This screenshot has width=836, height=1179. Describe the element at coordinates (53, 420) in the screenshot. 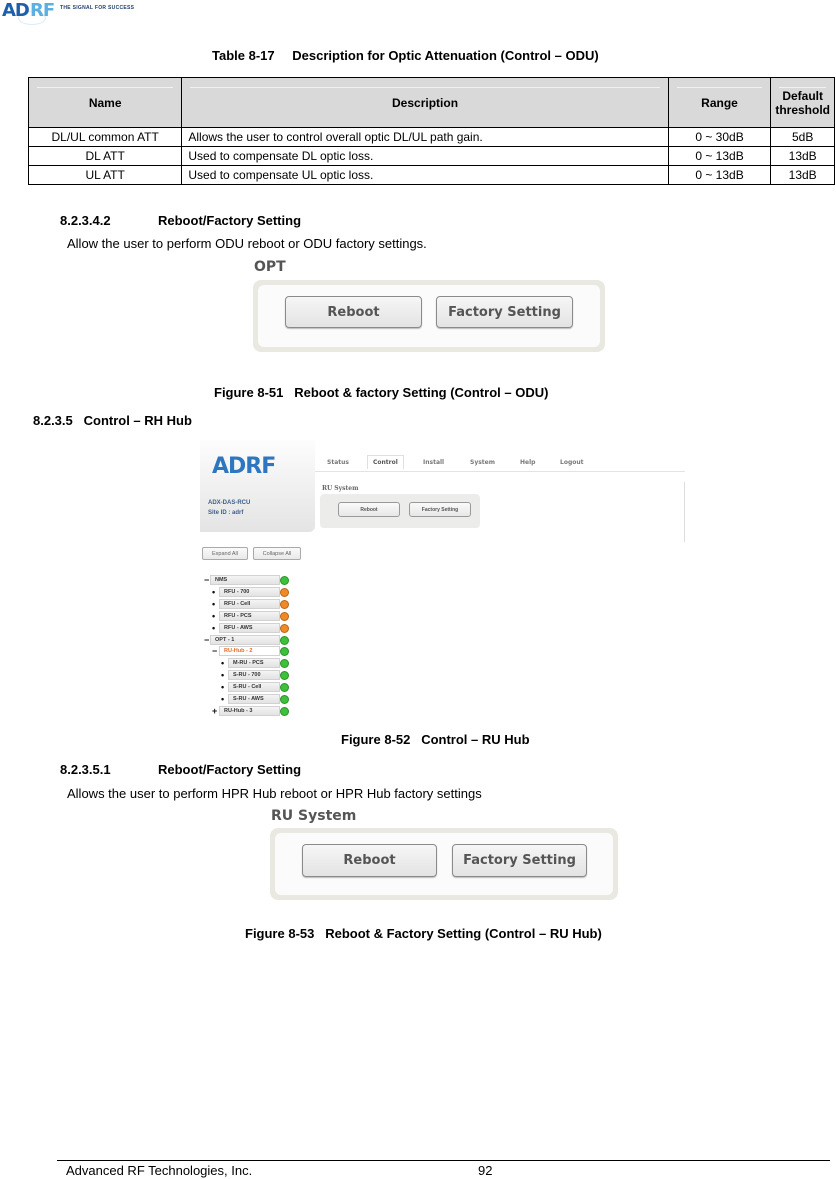

I see `section-number: 8.2.3.5` at that location.